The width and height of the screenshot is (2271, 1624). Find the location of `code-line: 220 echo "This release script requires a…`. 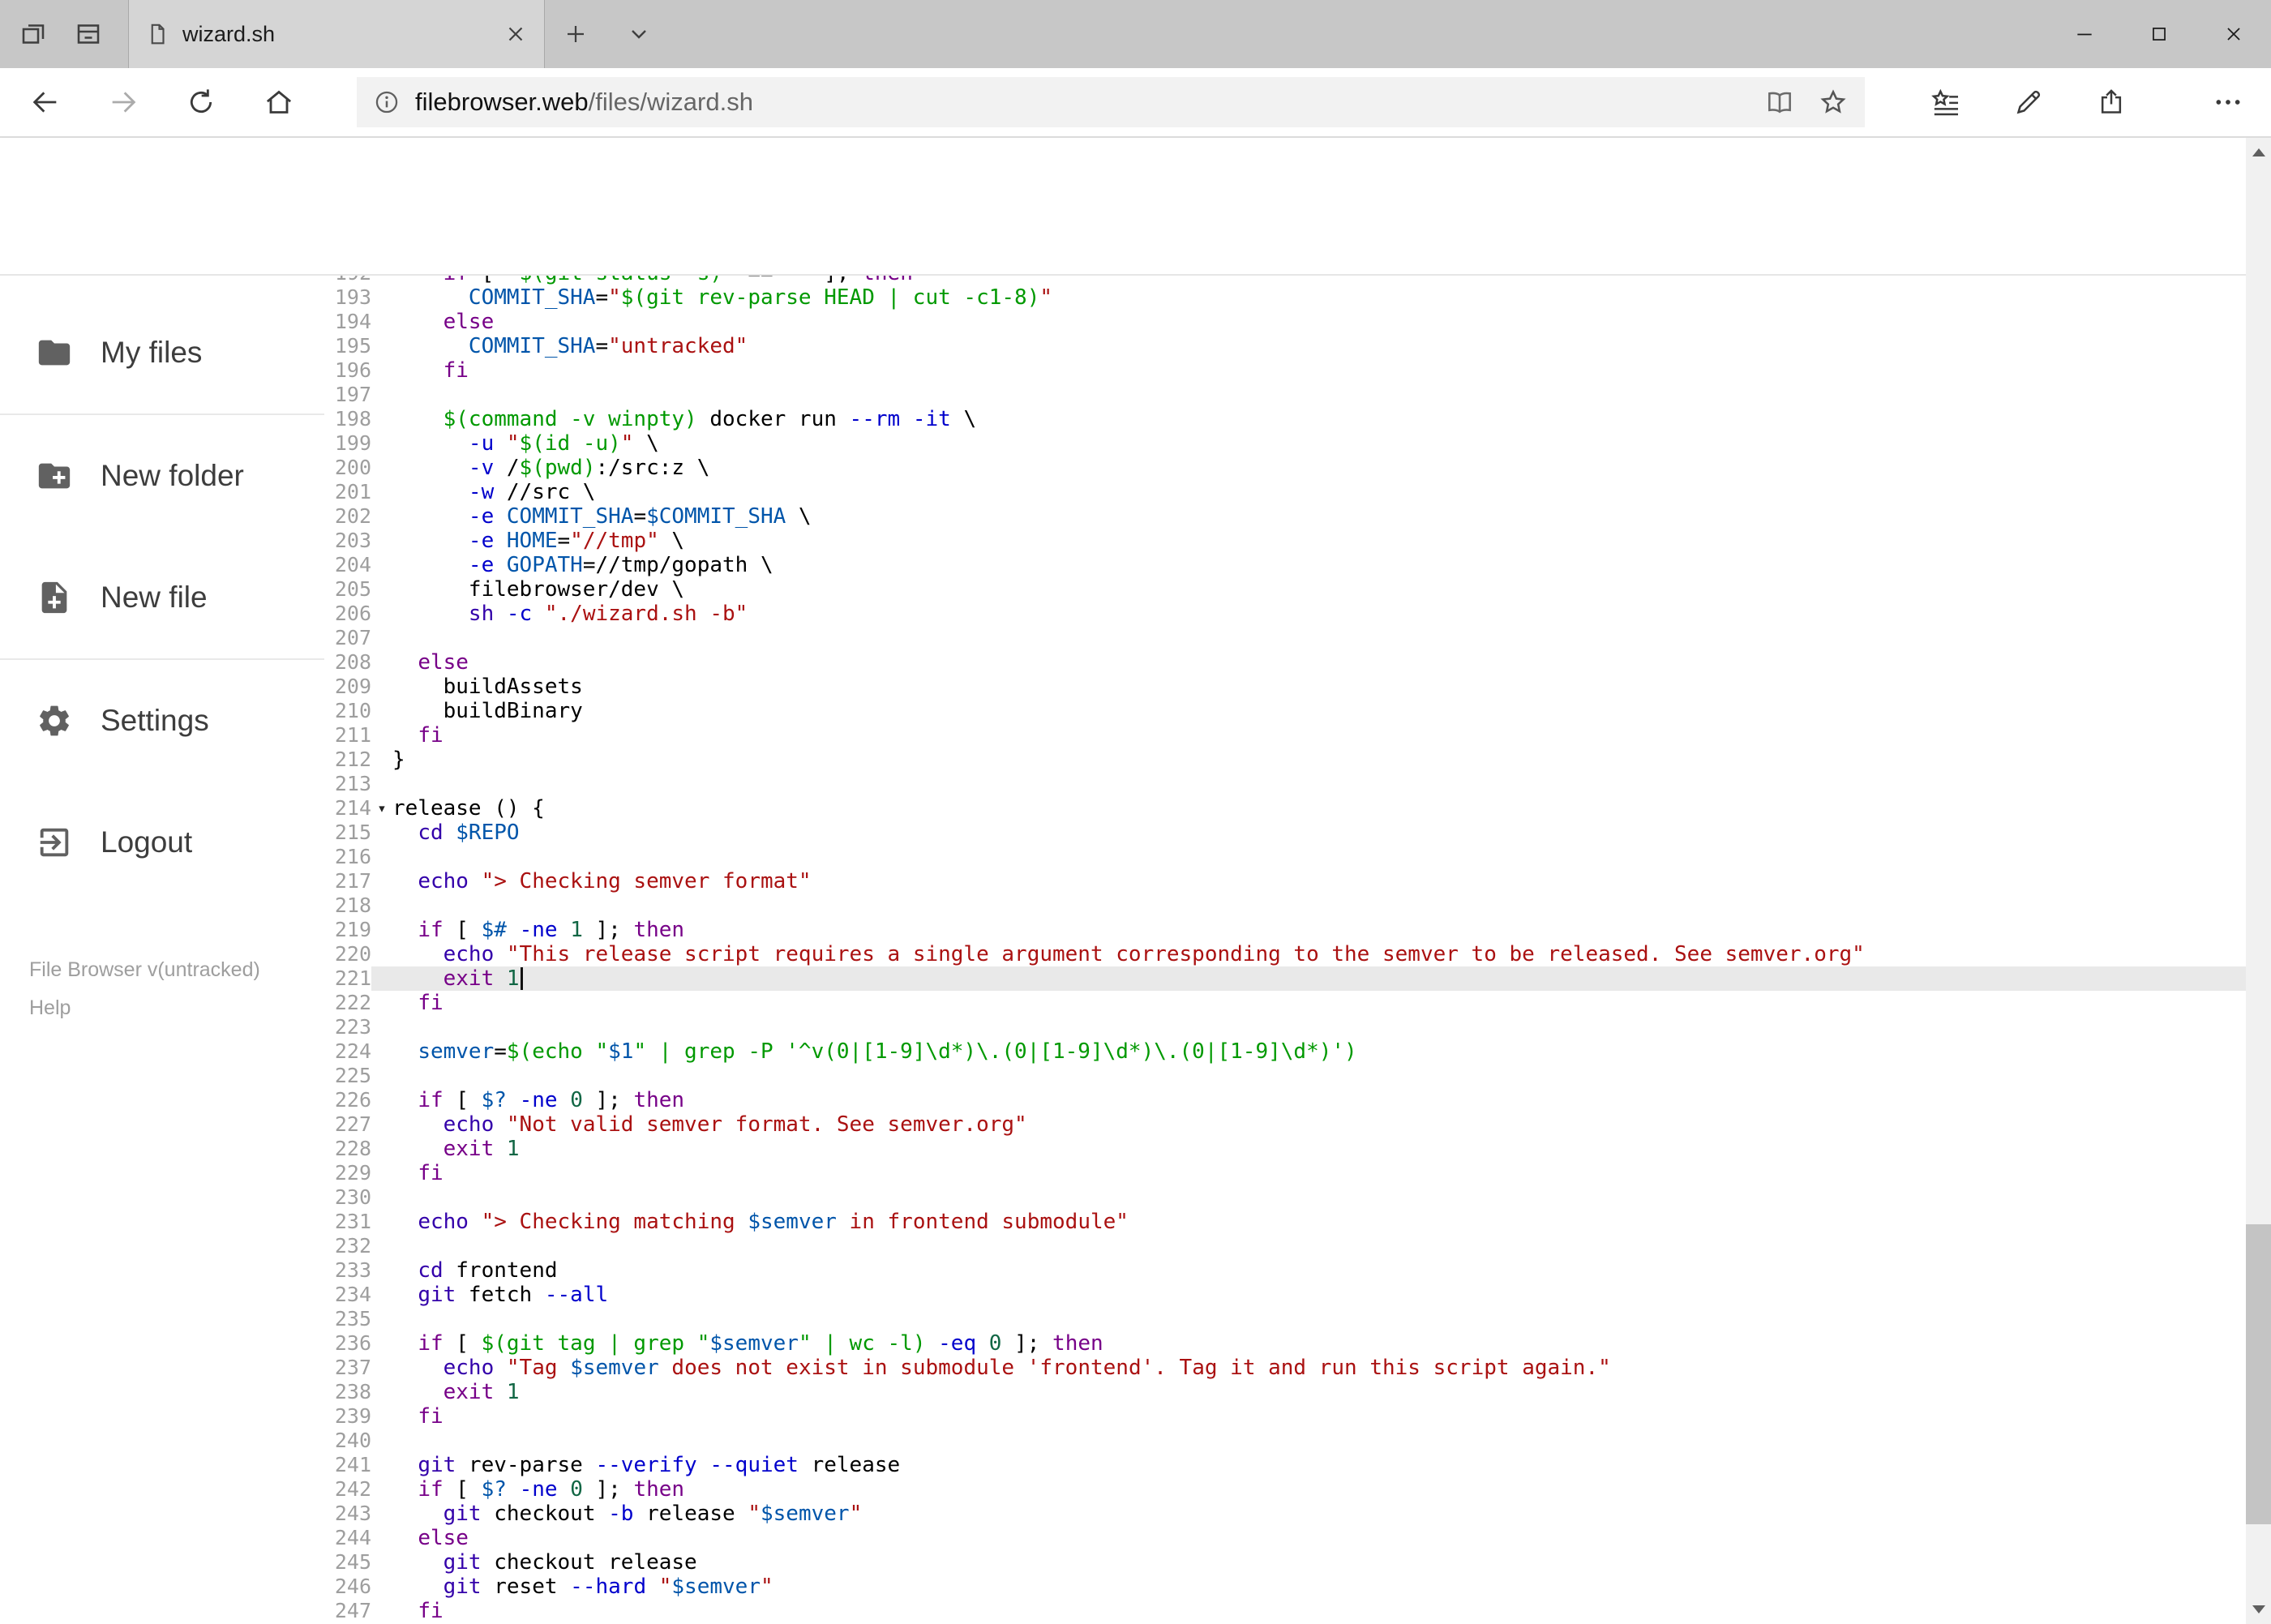

code-line: 220 echo "This release script requires a… is located at coordinates (1285, 954).